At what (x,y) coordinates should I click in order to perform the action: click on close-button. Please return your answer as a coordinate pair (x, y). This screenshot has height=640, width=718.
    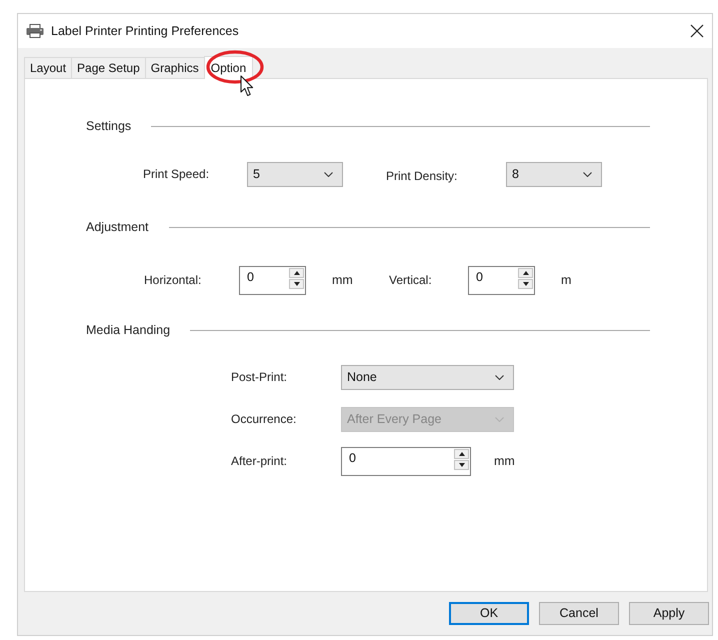
    Looking at the image, I should click on (697, 31).